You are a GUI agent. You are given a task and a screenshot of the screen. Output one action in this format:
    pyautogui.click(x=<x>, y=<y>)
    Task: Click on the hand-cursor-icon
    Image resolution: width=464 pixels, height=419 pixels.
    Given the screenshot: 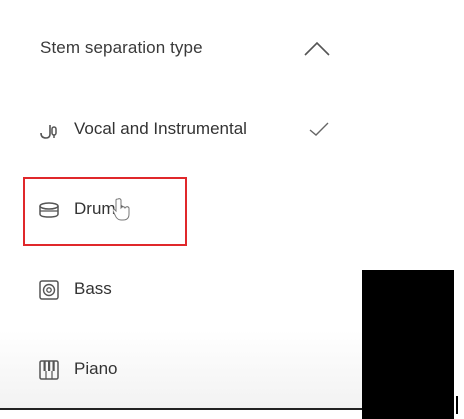 What is the action you would take?
    pyautogui.click(x=121, y=209)
    